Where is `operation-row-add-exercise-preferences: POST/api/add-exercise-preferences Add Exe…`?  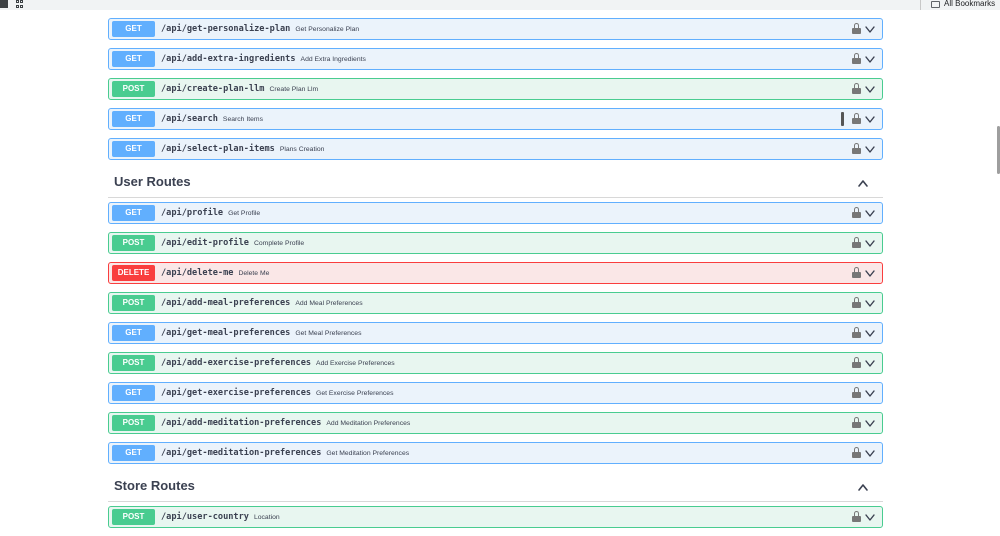 operation-row-add-exercise-preferences: POST/api/add-exercise-preferences Add Exe… is located at coordinates (495, 363).